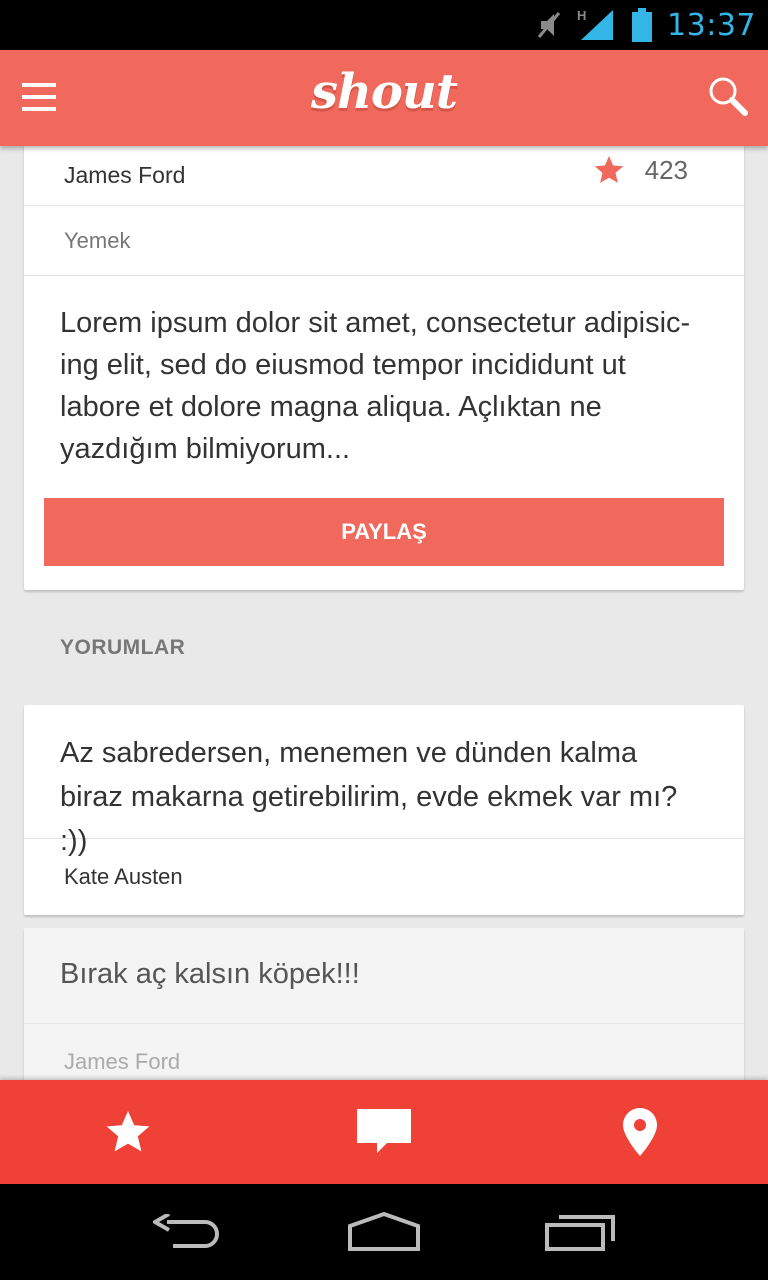  What do you see at coordinates (123, 647) in the screenshot?
I see `comments-section-title: YORUMLAR` at bounding box center [123, 647].